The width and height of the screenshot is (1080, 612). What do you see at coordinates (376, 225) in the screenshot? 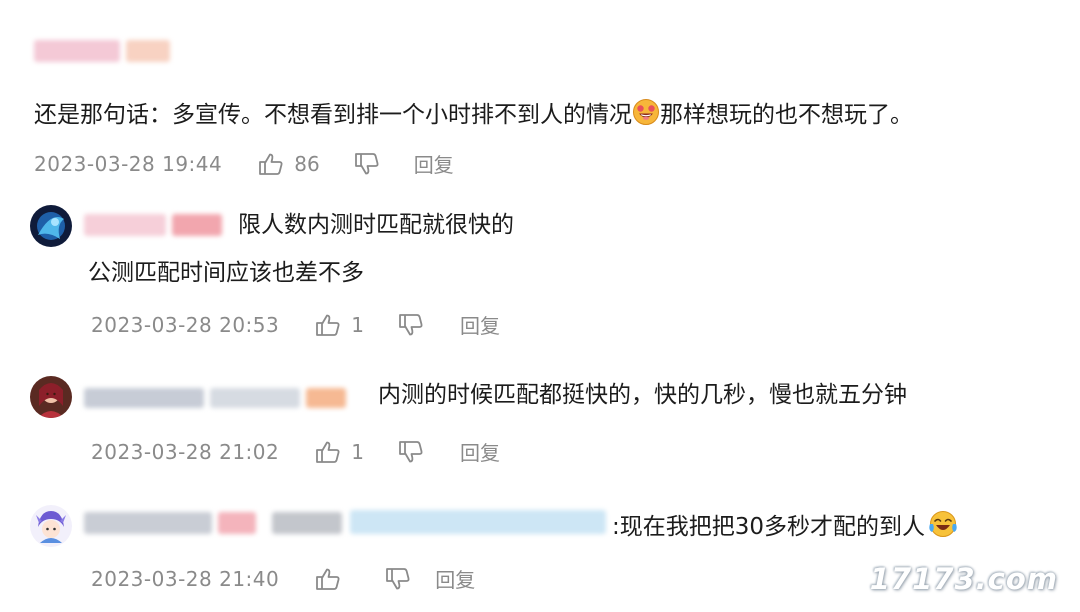
I see `reply-text-line1: 限人数内测时匹配就很快的` at bounding box center [376, 225].